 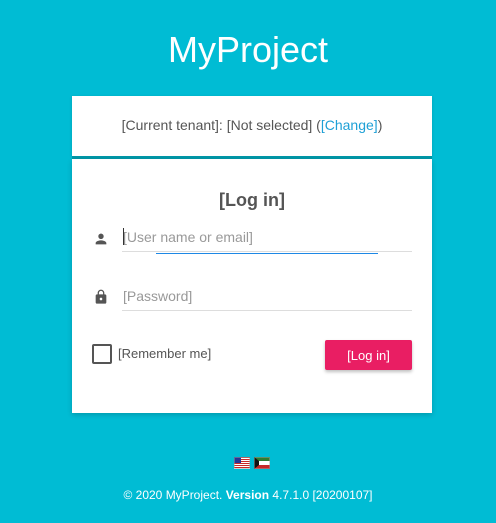 I want to click on tenant-change-link: [Change], so click(x=349, y=125).